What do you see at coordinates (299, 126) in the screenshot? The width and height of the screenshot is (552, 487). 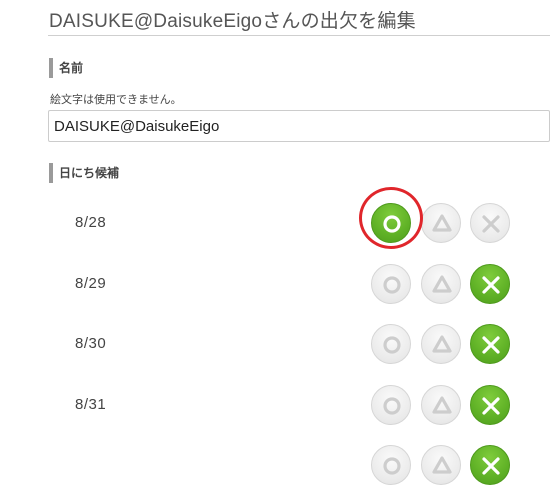 I see `name-input` at bounding box center [299, 126].